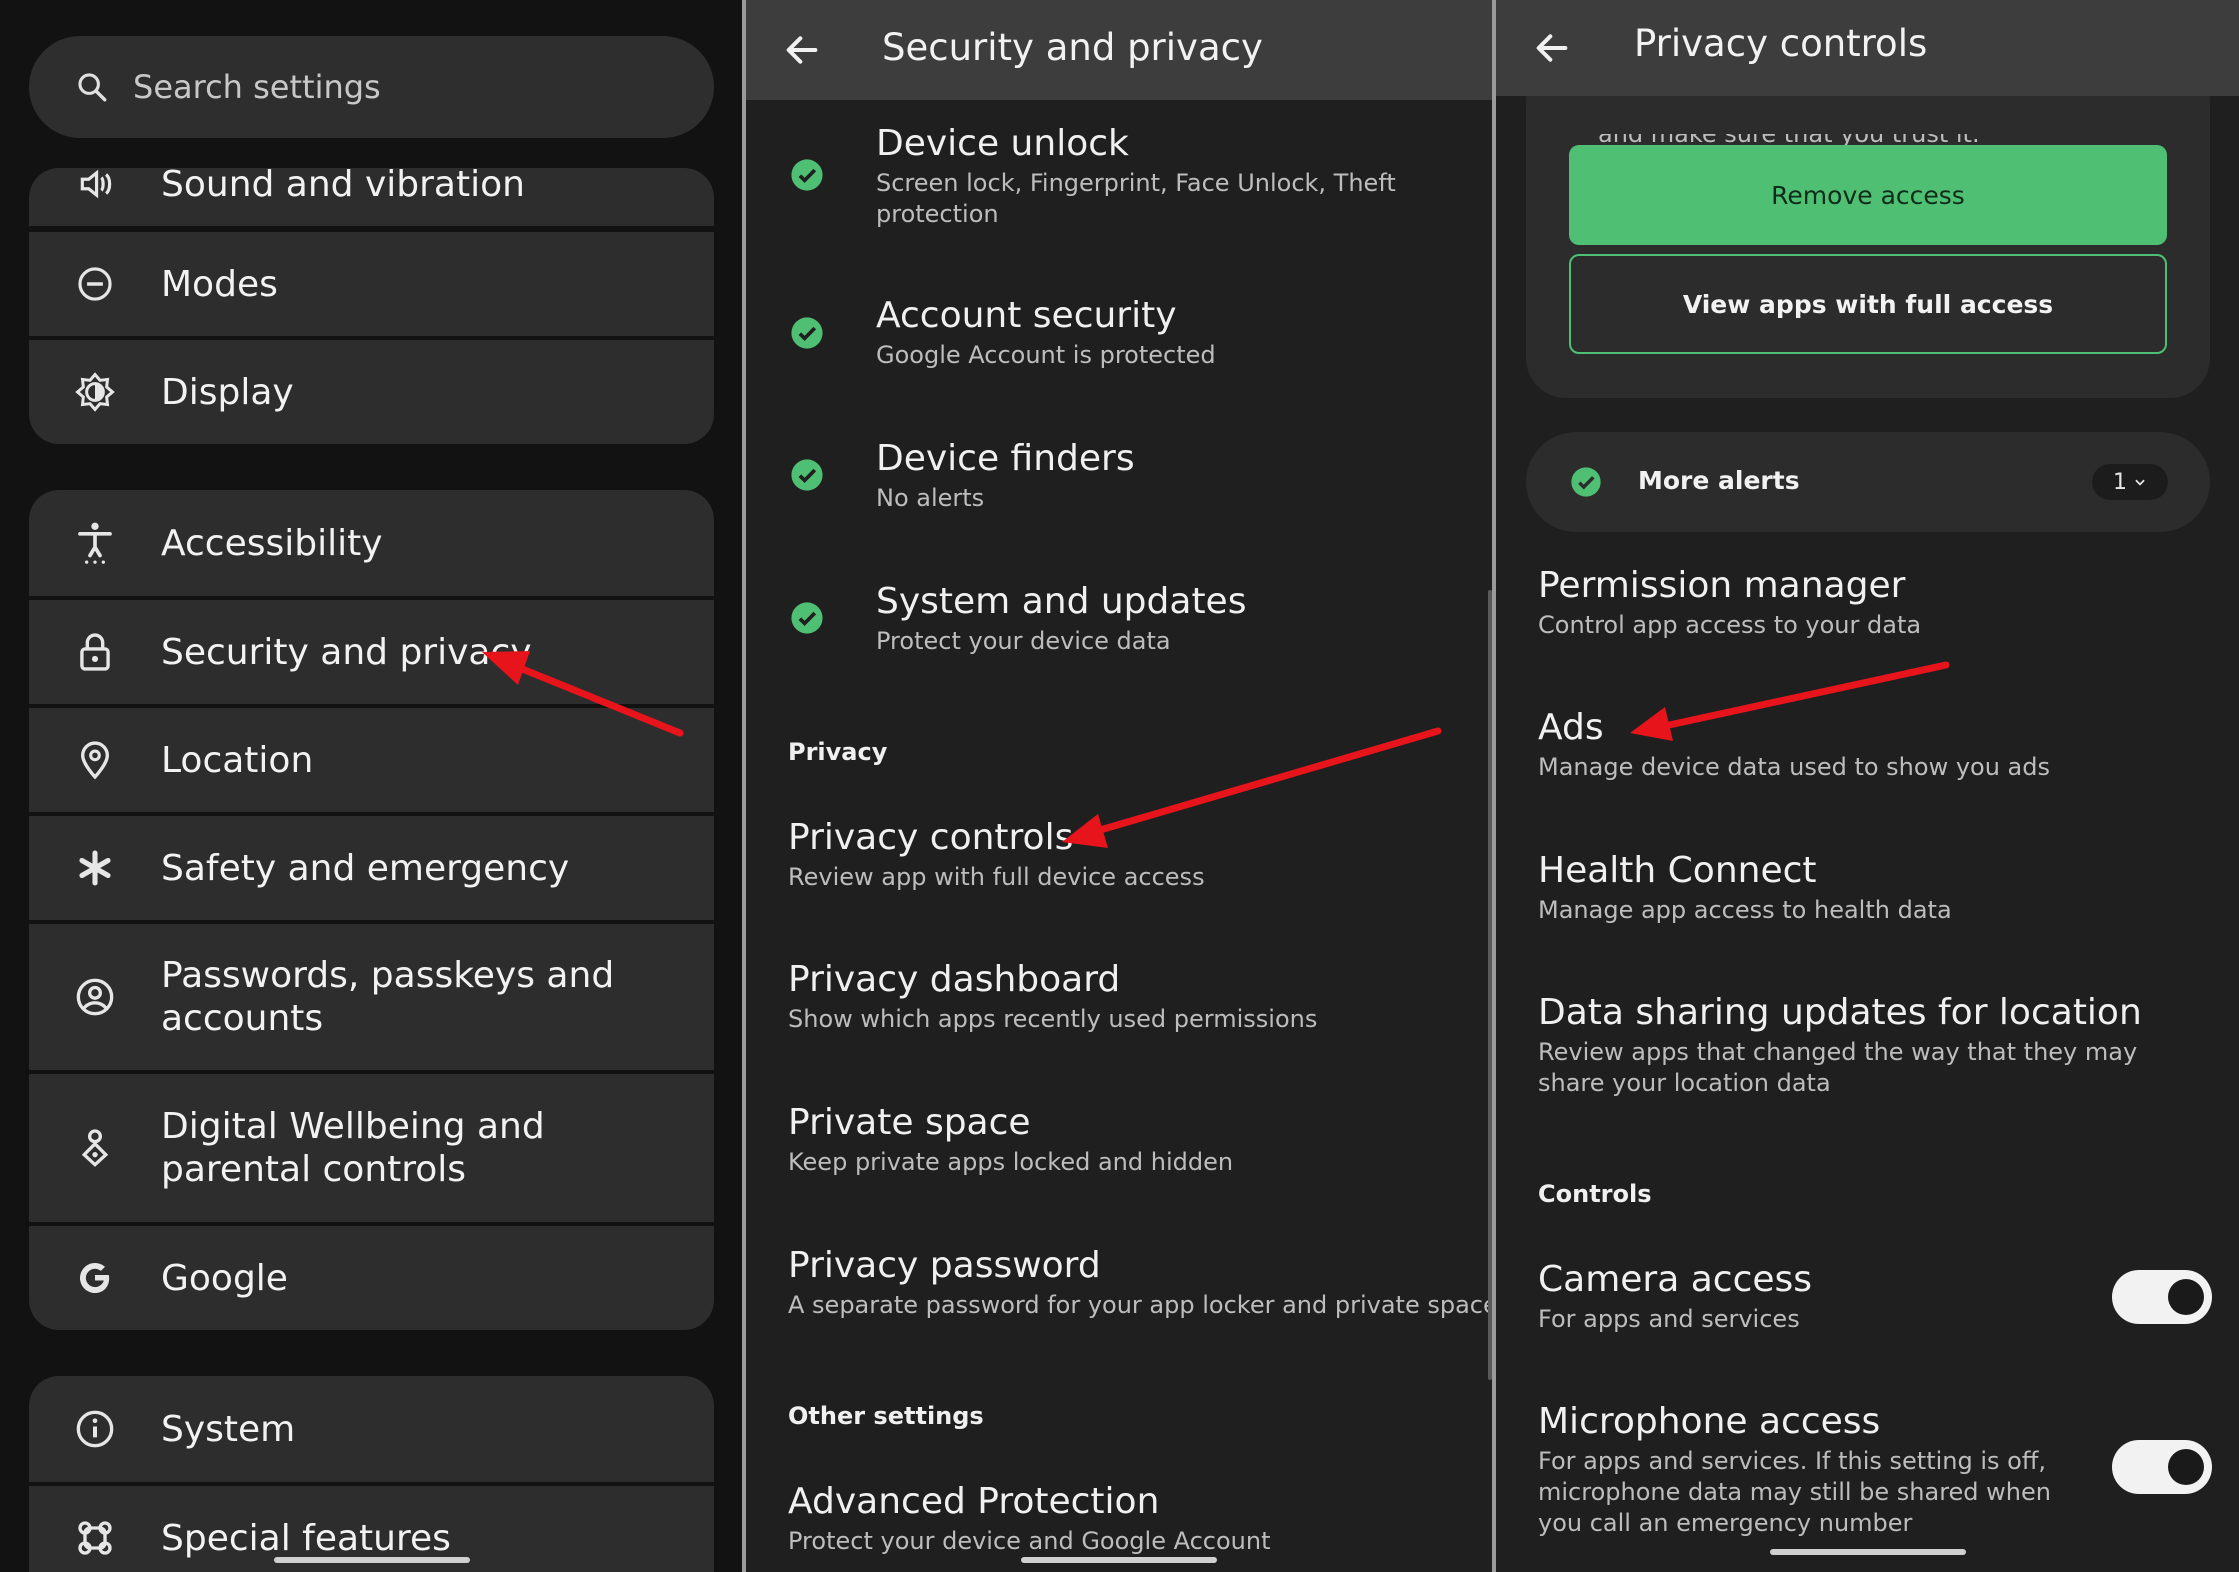  I want to click on item-title: Device unlock, so click(1002, 143).